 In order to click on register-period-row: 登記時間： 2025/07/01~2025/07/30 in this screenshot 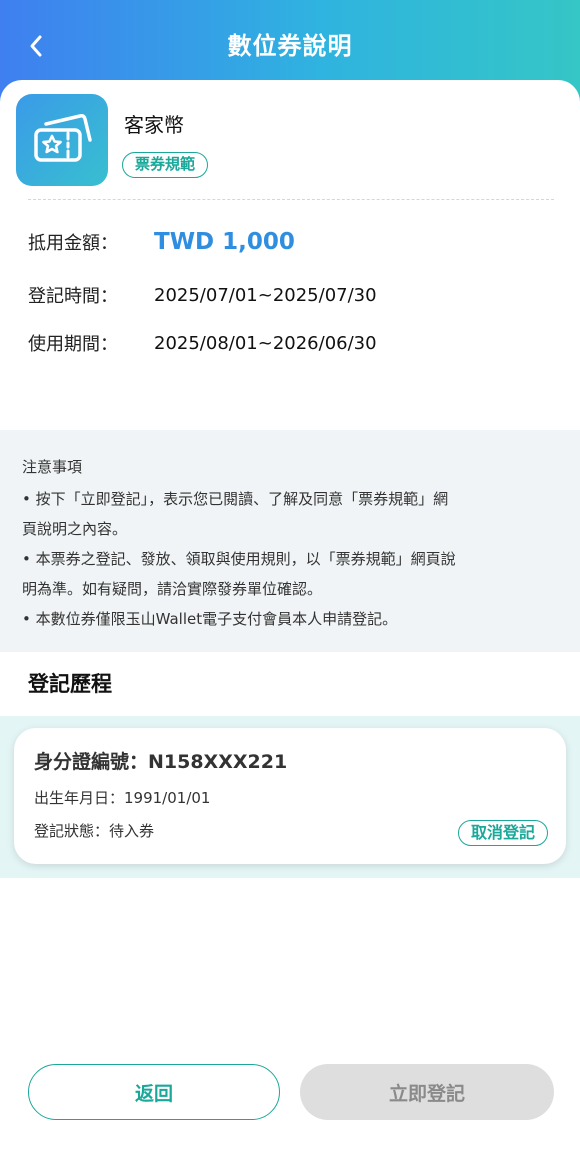, I will do `click(202, 295)`.